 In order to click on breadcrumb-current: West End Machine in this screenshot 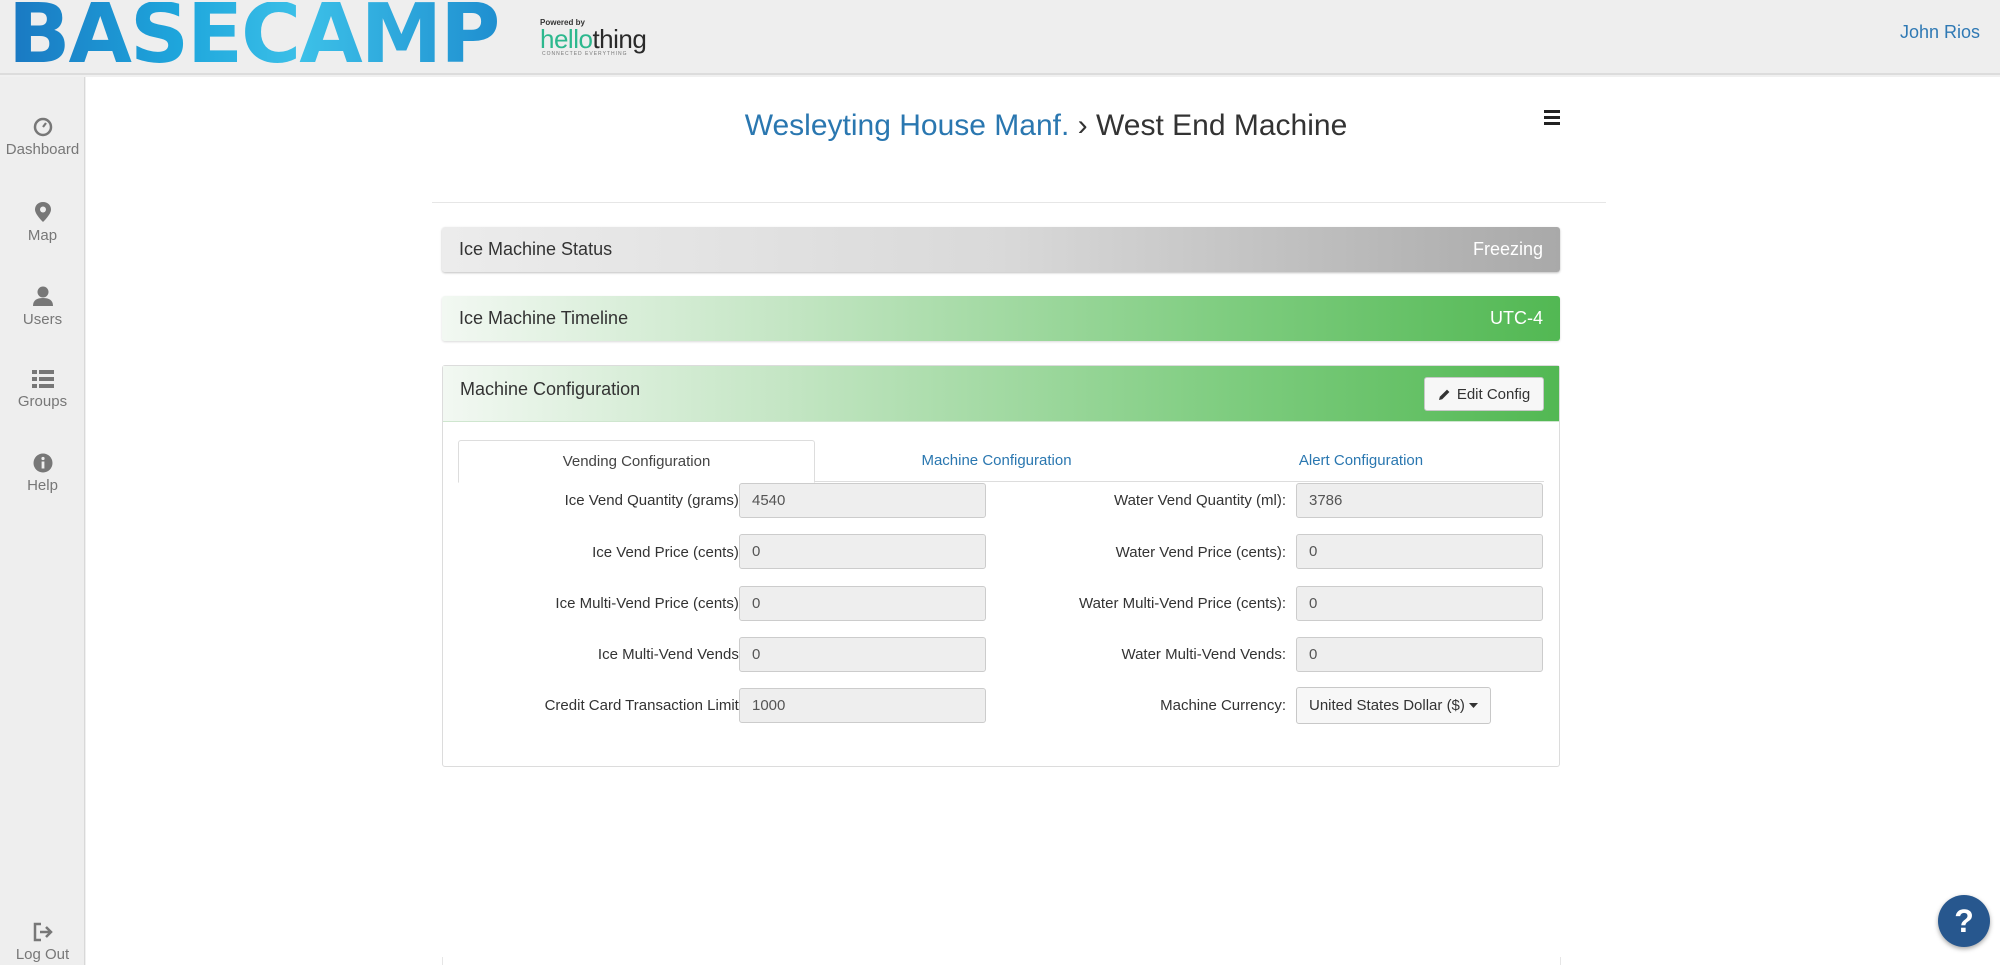, I will do `click(1222, 125)`.